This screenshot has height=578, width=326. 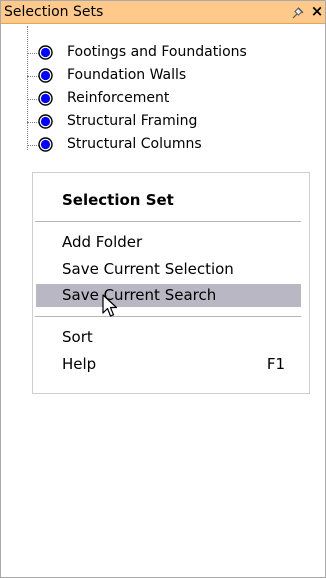 What do you see at coordinates (298, 12) in the screenshot?
I see `pin-icon` at bounding box center [298, 12].